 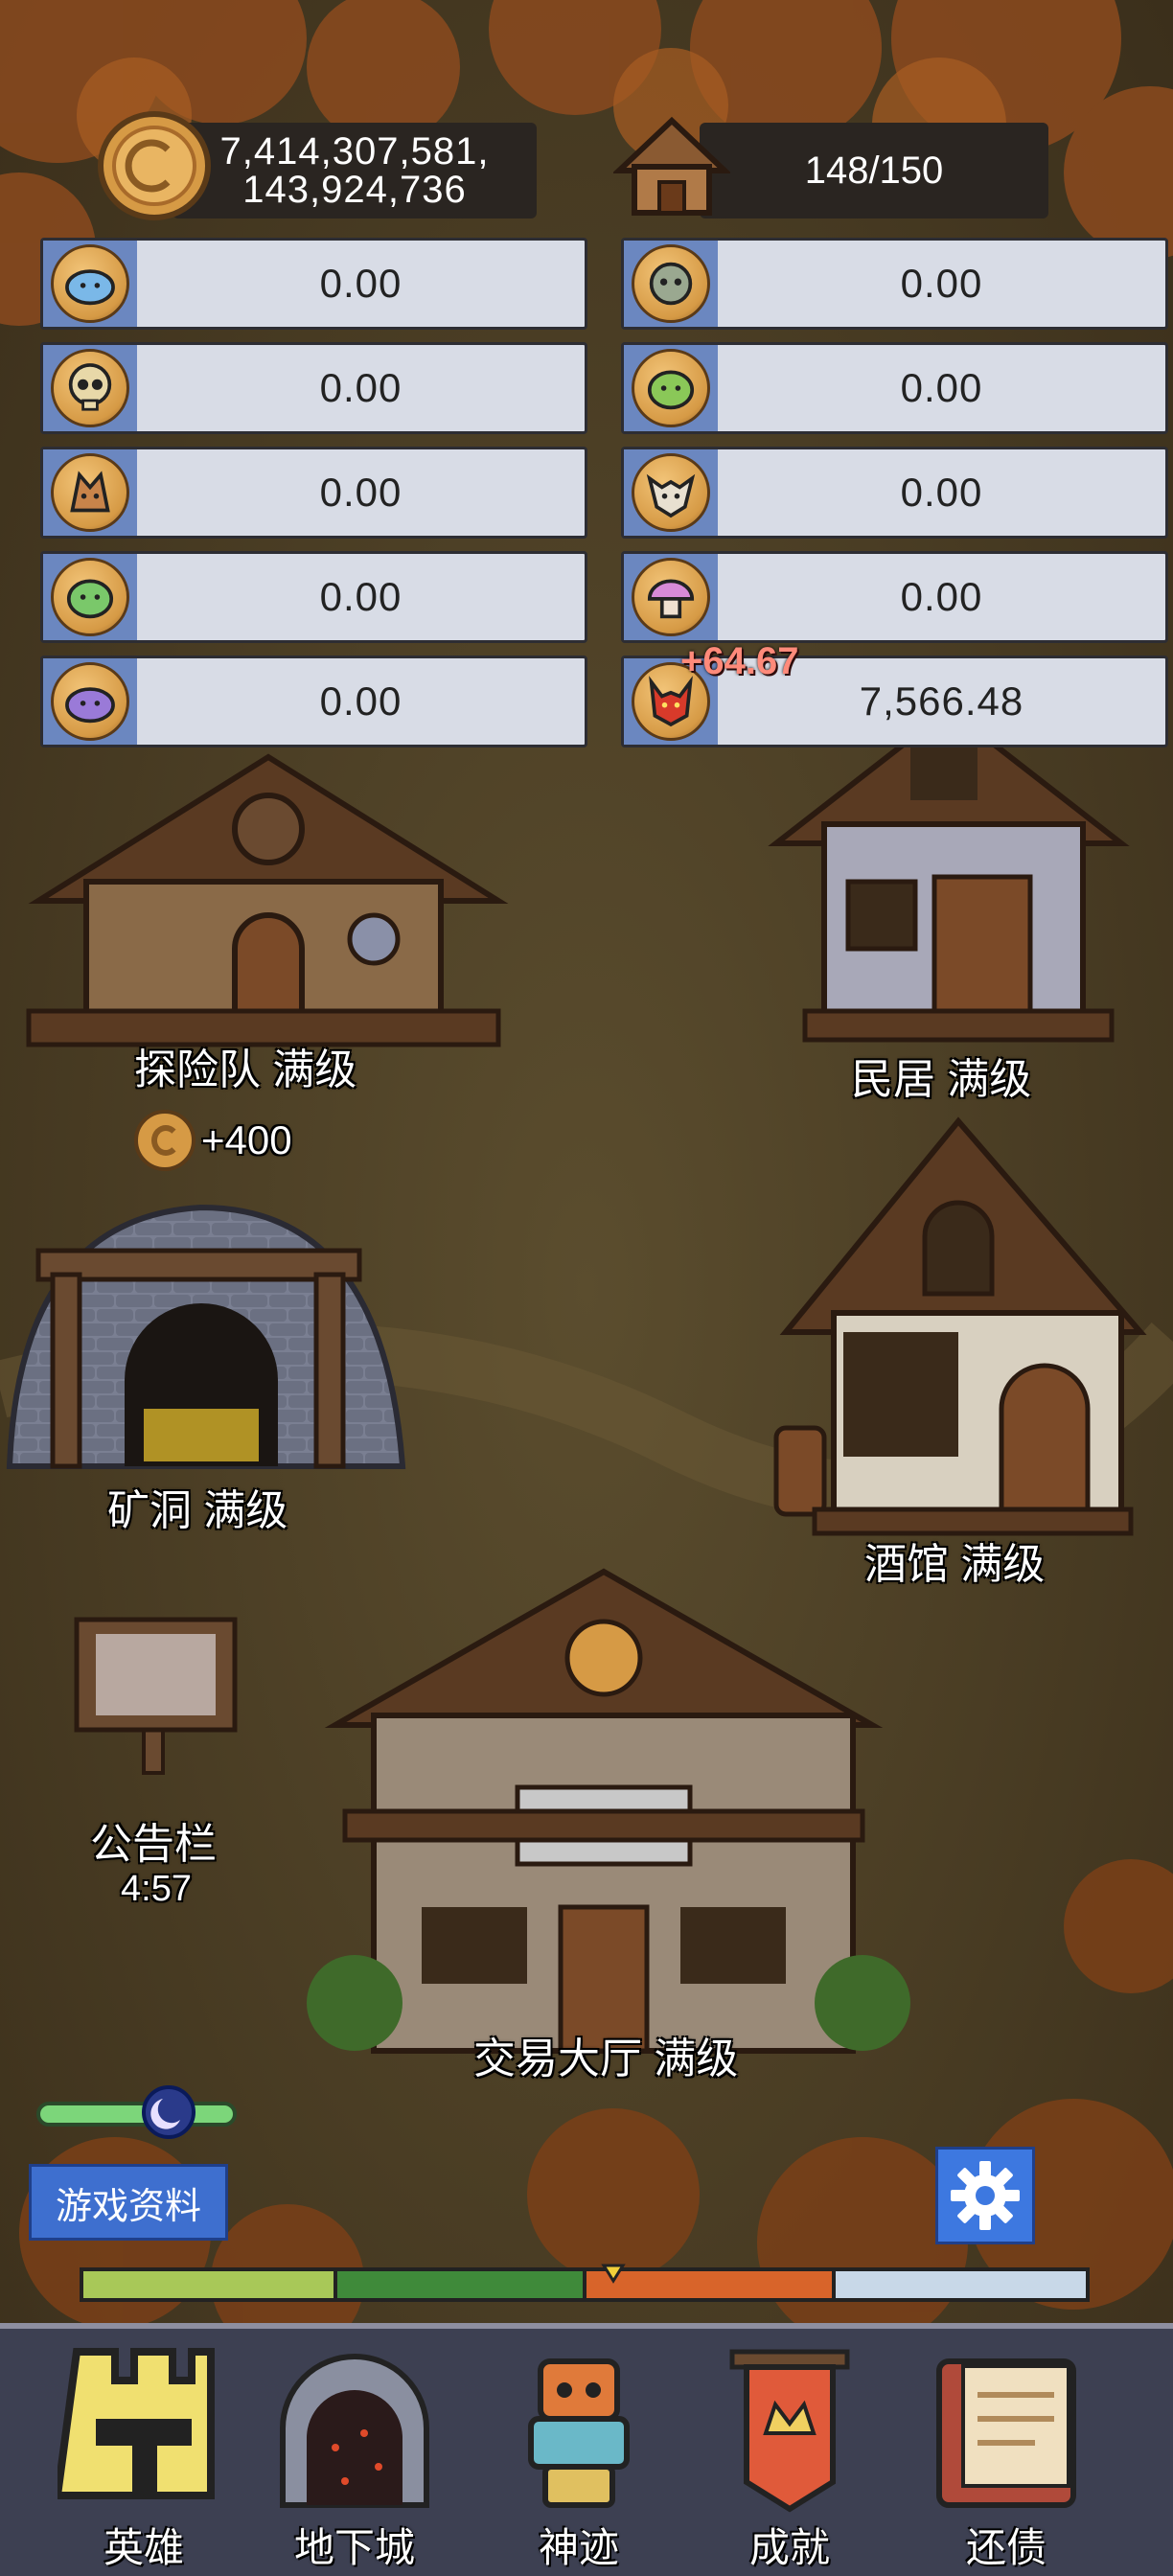 I want to click on gear-icon, so click(x=985, y=2195).